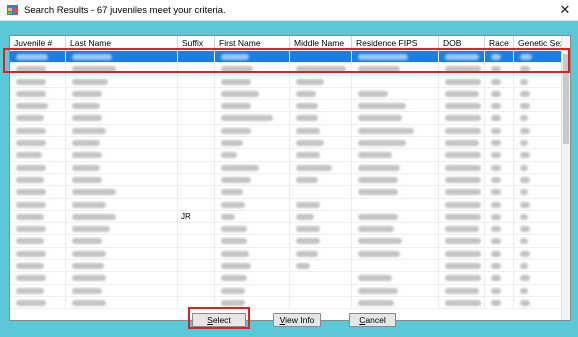 This screenshot has width=578, height=337. Describe the element at coordinates (297, 320) in the screenshot. I see `view-info-button: View Info` at that location.